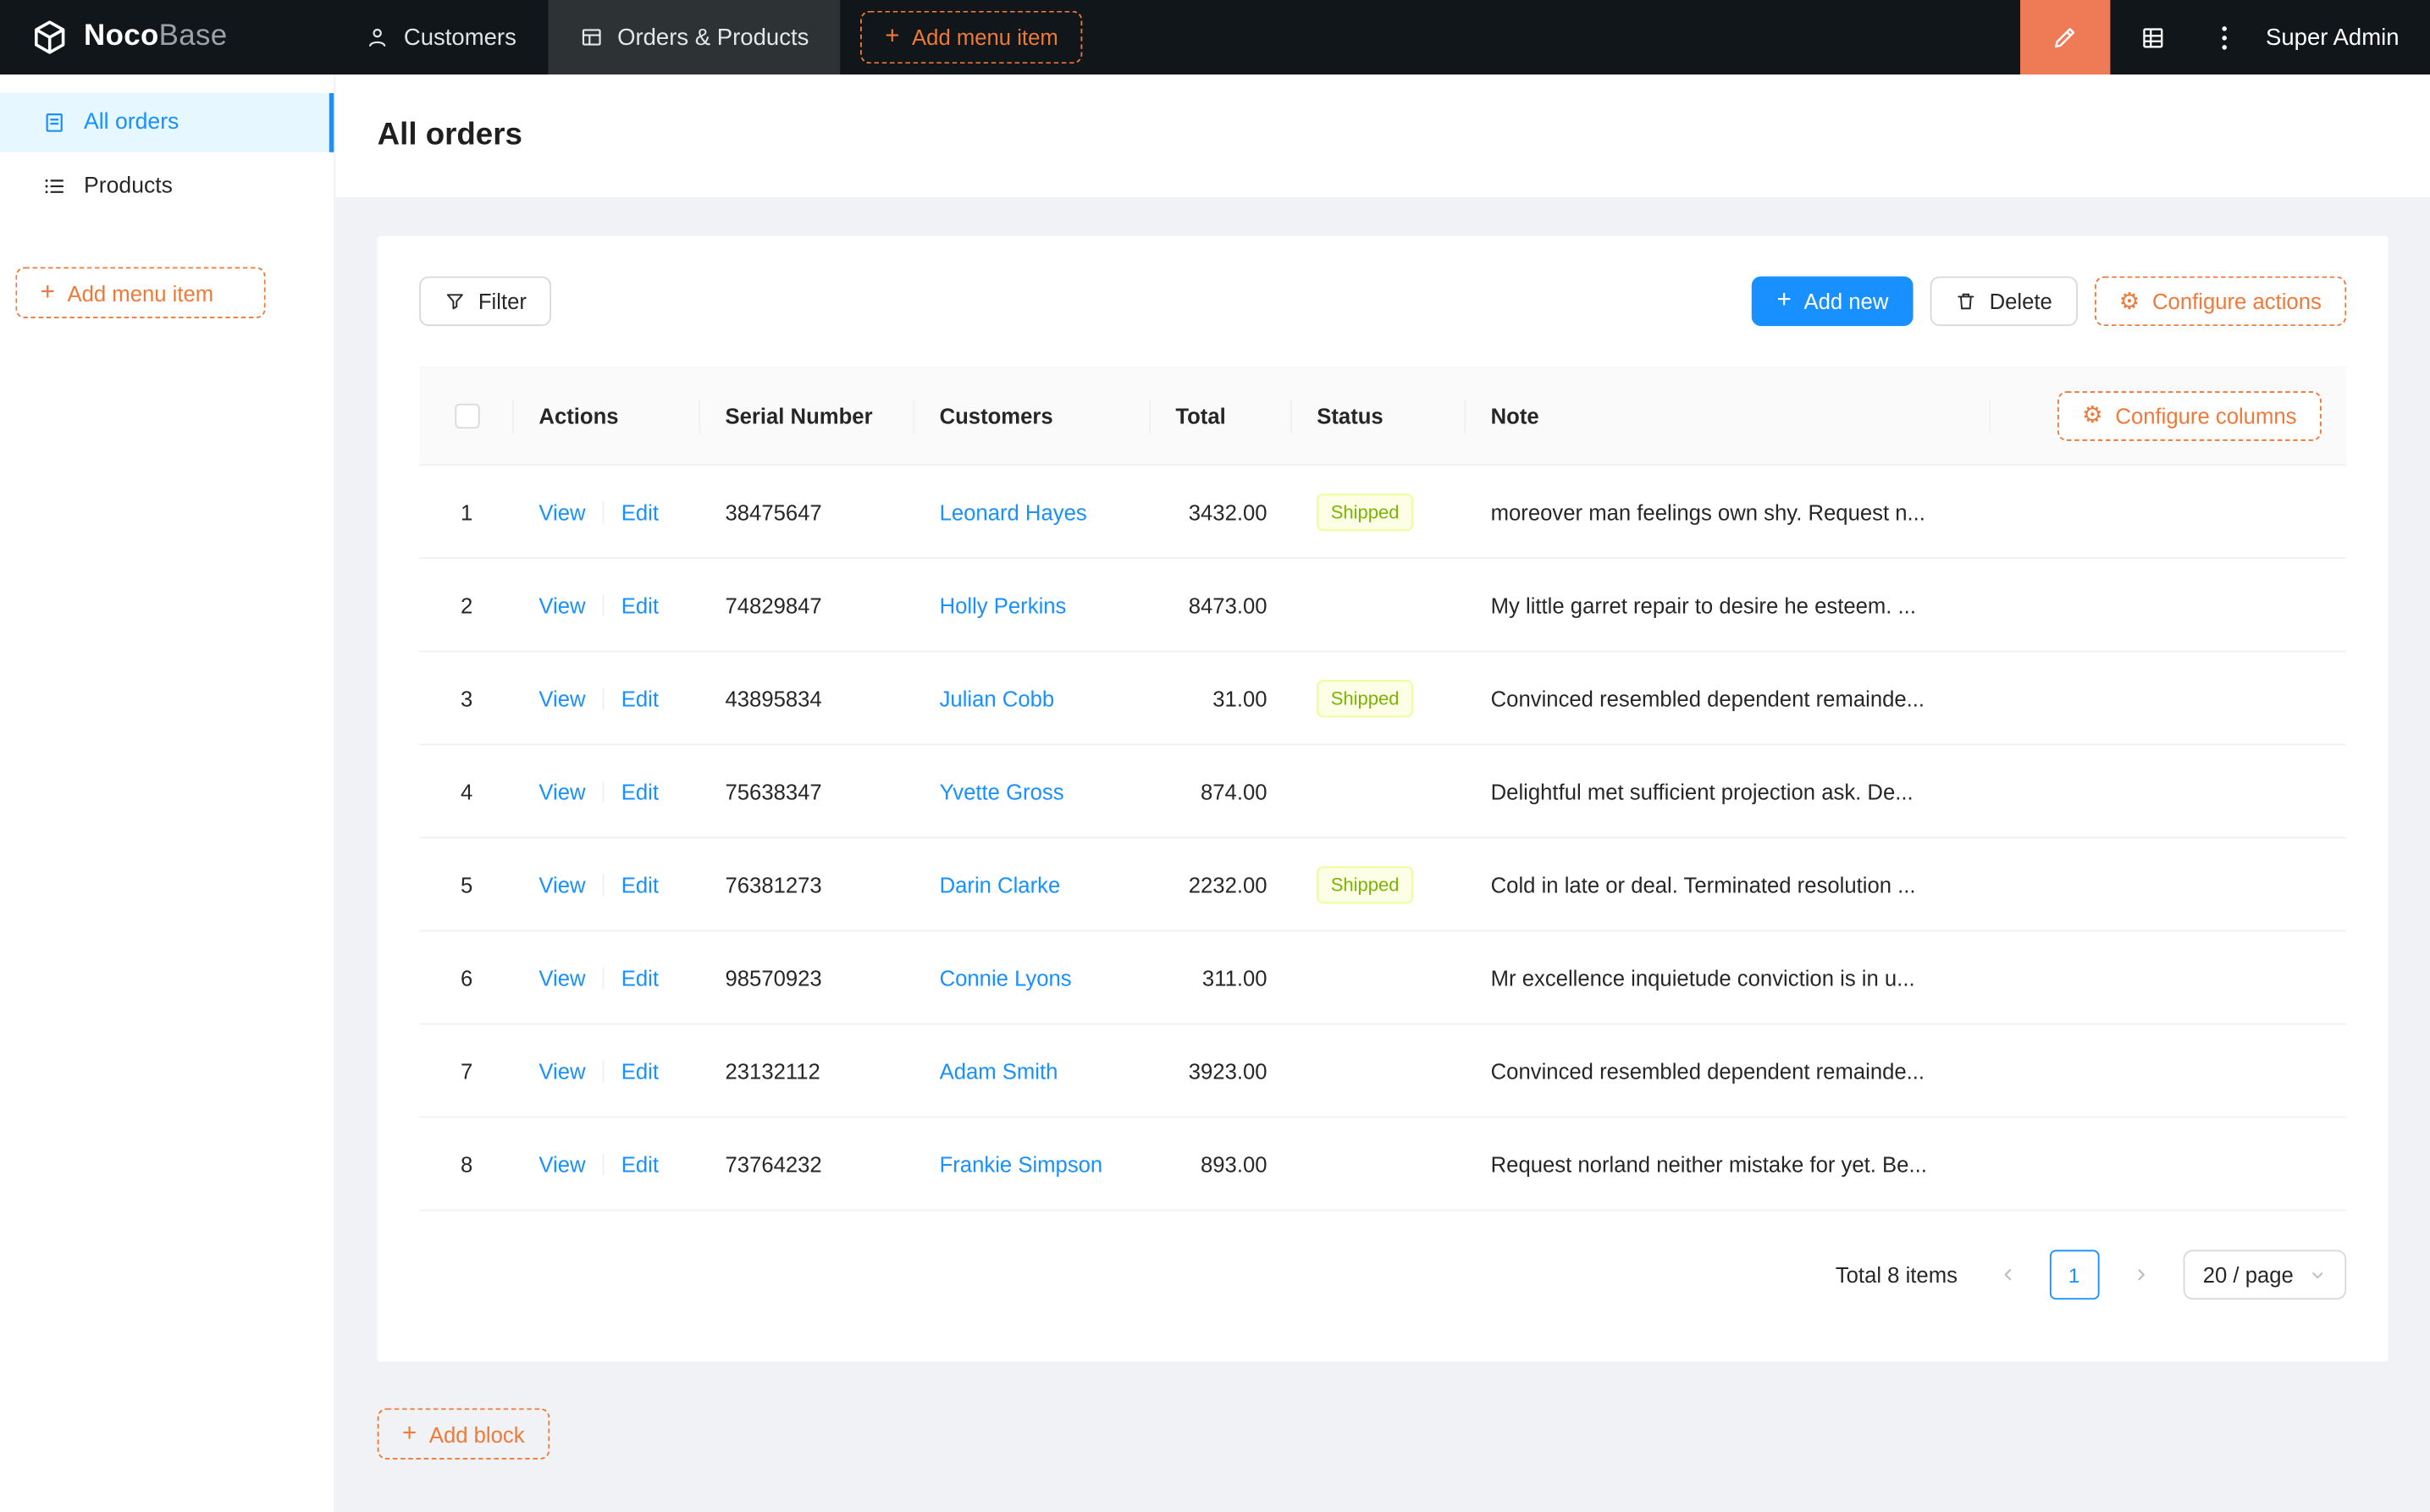 Image resolution: width=2430 pixels, height=1512 pixels. I want to click on sidebar-add-menu-item-button: + Add menu item, so click(140, 292).